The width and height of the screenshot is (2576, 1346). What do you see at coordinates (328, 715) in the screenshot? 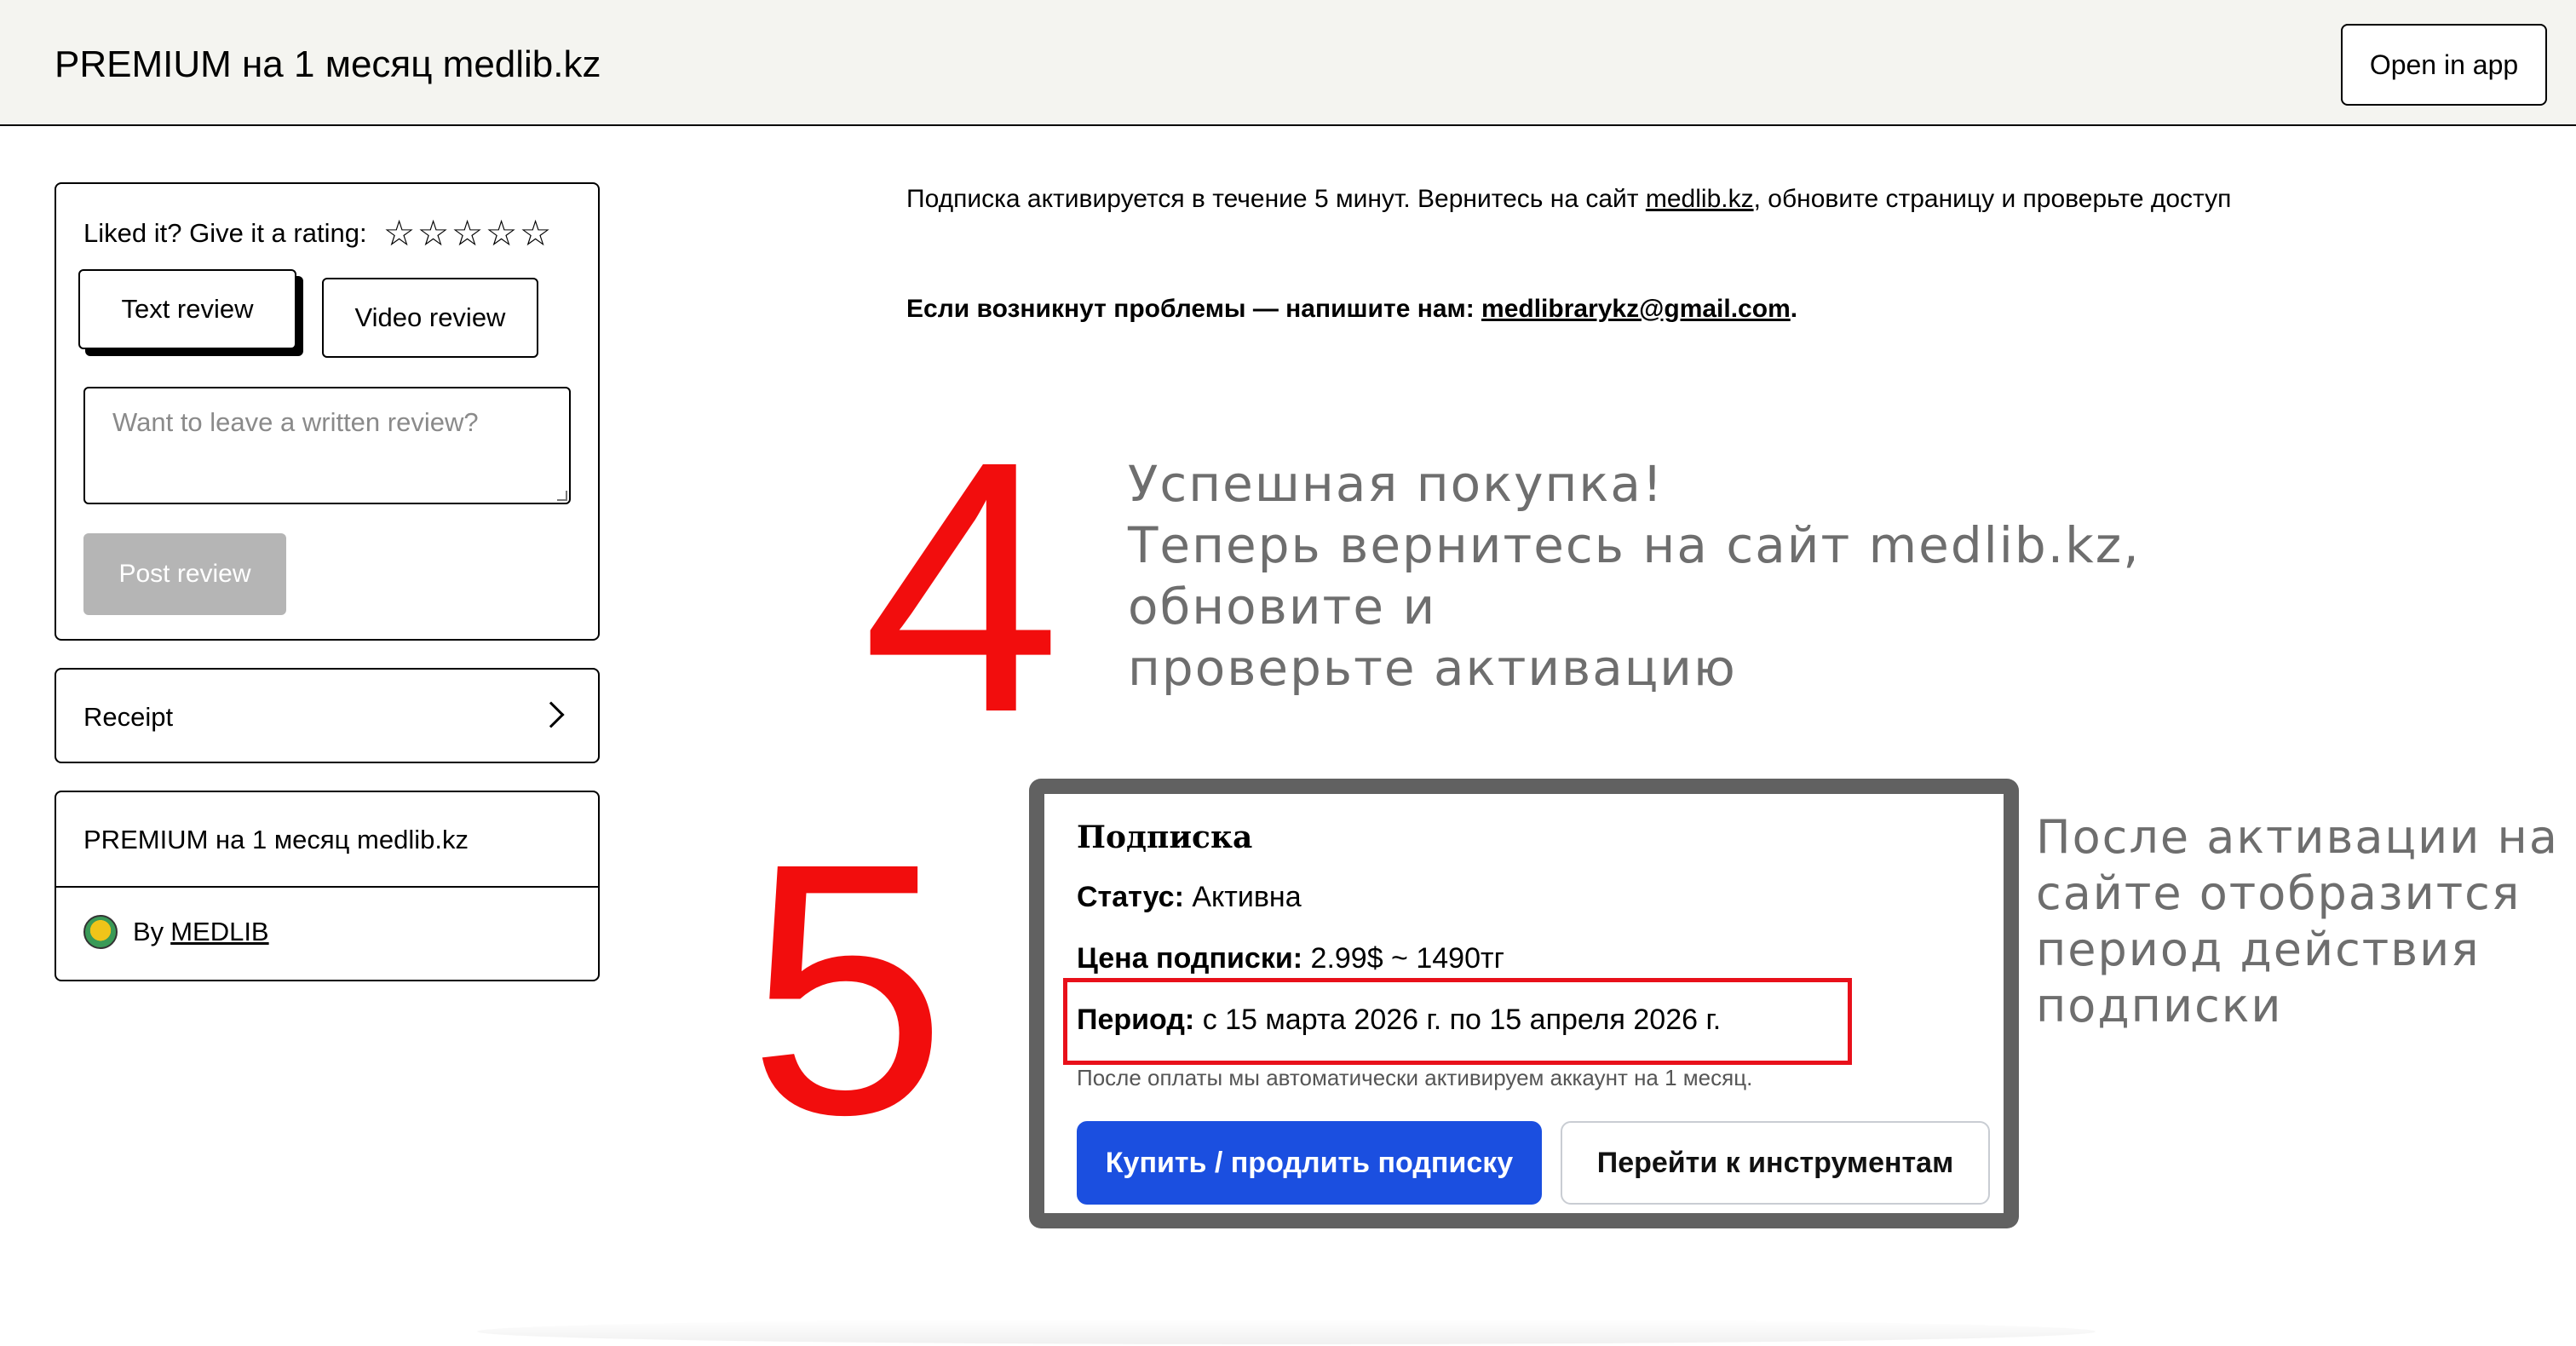
I see `receipt-link: Receipt` at bounding box center [328, 715].